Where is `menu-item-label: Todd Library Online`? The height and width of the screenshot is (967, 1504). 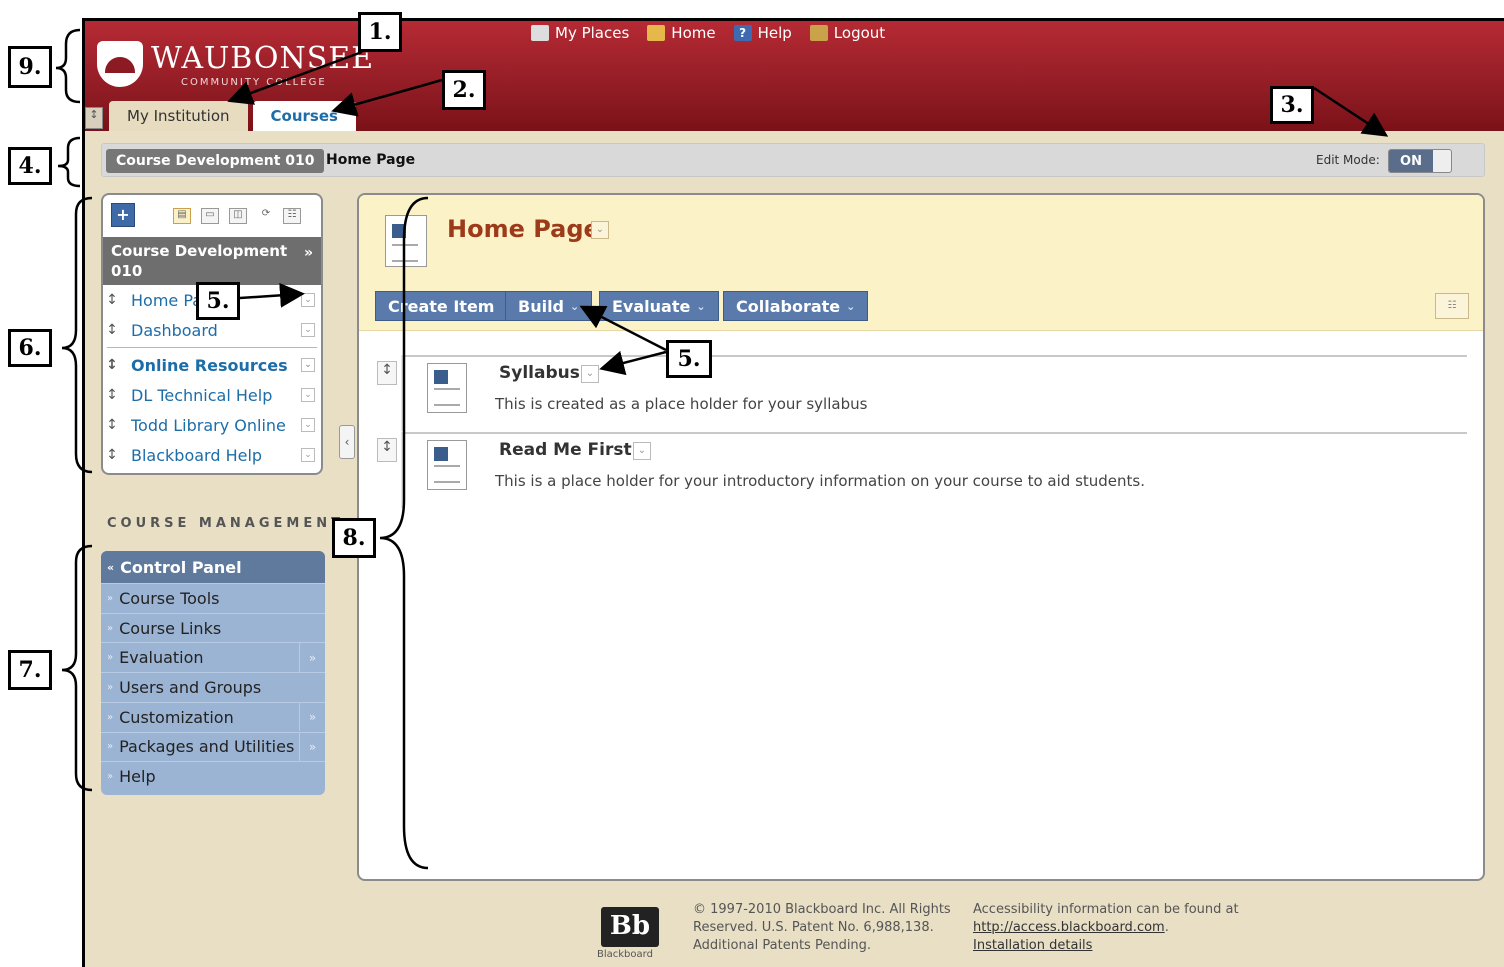
menu-item-label: Todd Library Online is located at coordinates (208, 425).